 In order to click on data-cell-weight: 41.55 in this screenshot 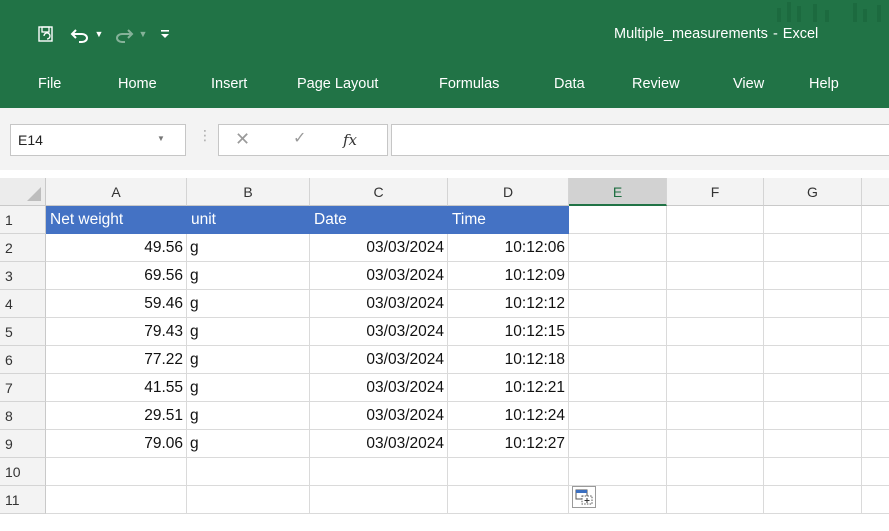, I will do `click(116, 388)`.